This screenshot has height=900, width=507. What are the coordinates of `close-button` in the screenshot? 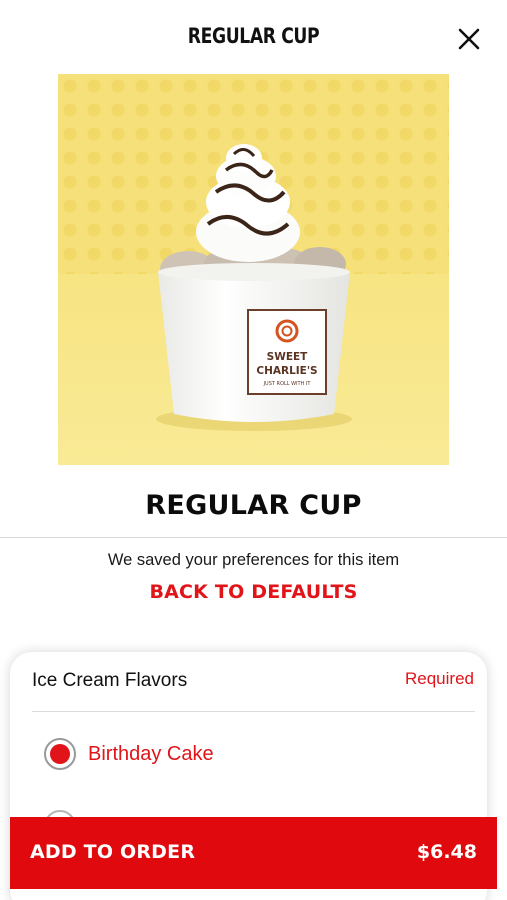 It's located at (469, 39).